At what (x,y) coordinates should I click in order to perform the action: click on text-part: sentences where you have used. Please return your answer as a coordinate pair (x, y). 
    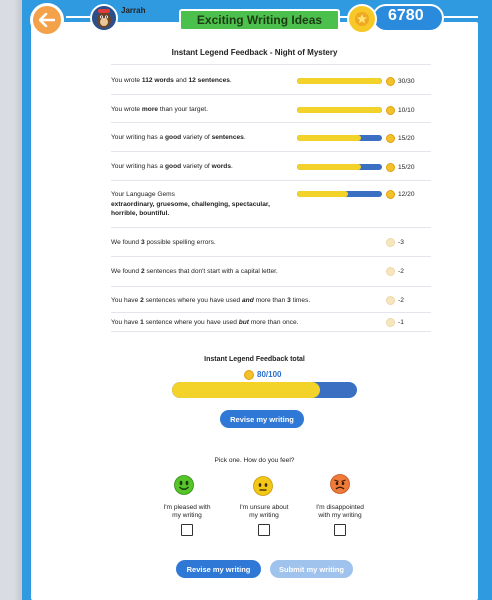
    Looking at the image, I should click on (193, 300).